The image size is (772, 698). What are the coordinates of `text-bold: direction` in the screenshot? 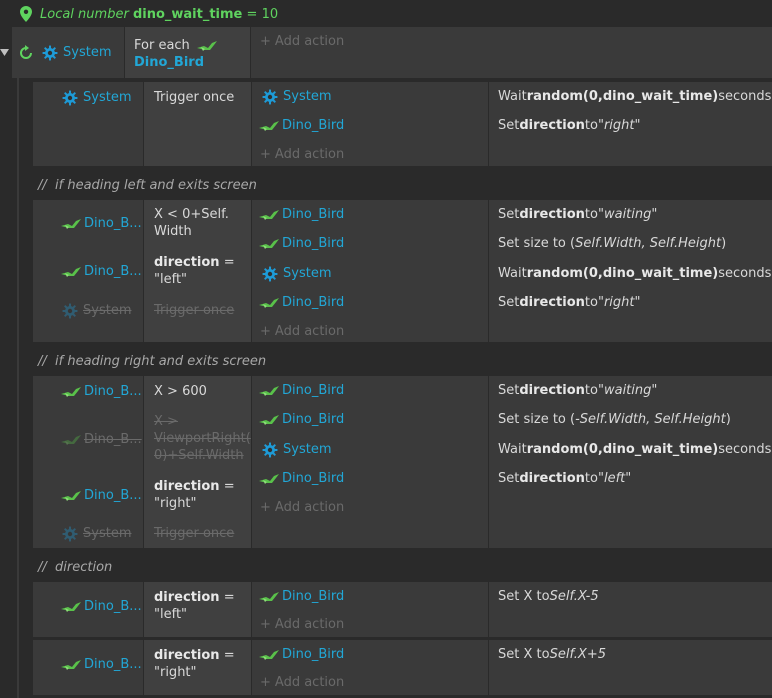 It's located at (187, 597).